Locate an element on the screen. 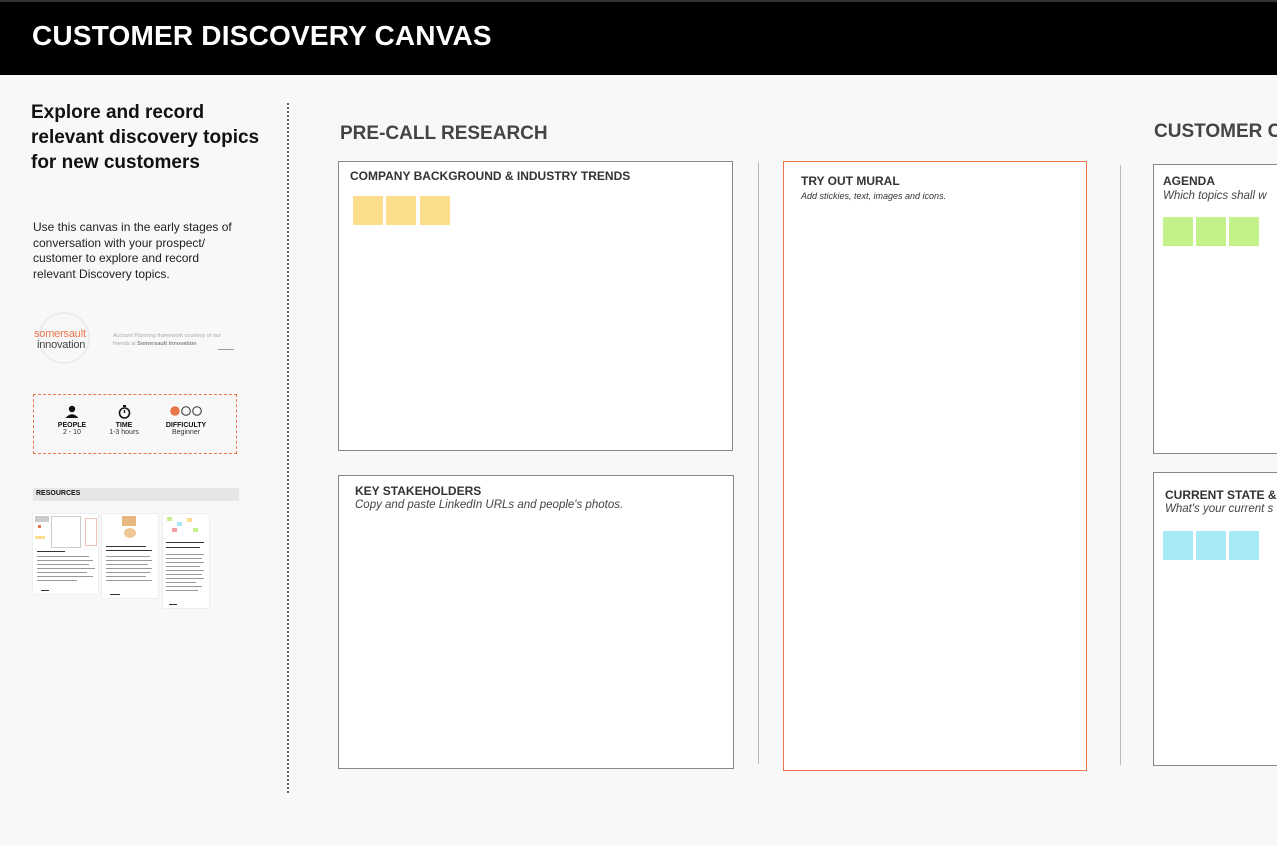 The width and height of the screenshot is (1277, 846). stat-people: PEOPLE 2 - 10 is located at coordinates (72, 420).